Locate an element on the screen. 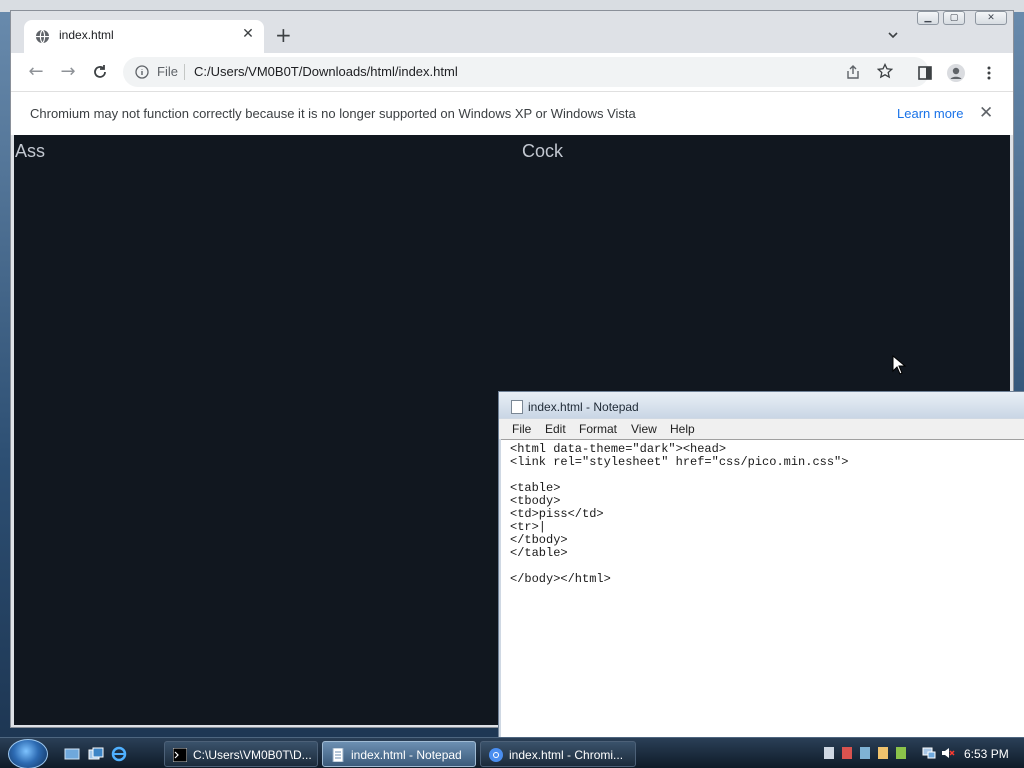  volume-muted-icon is located at coordinates (948, 753).